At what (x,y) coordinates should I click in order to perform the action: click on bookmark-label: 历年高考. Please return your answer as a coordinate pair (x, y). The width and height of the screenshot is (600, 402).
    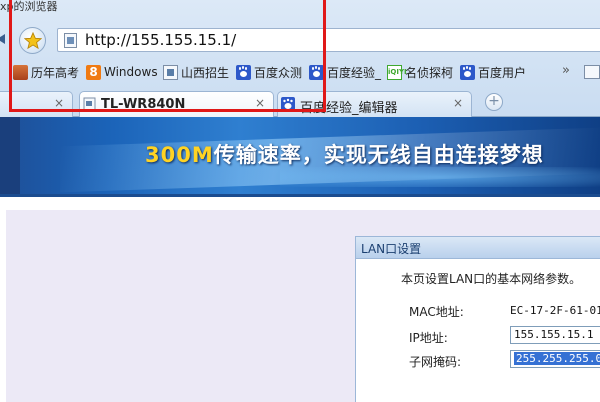
    Looking at the image, I should click on (55, 72).